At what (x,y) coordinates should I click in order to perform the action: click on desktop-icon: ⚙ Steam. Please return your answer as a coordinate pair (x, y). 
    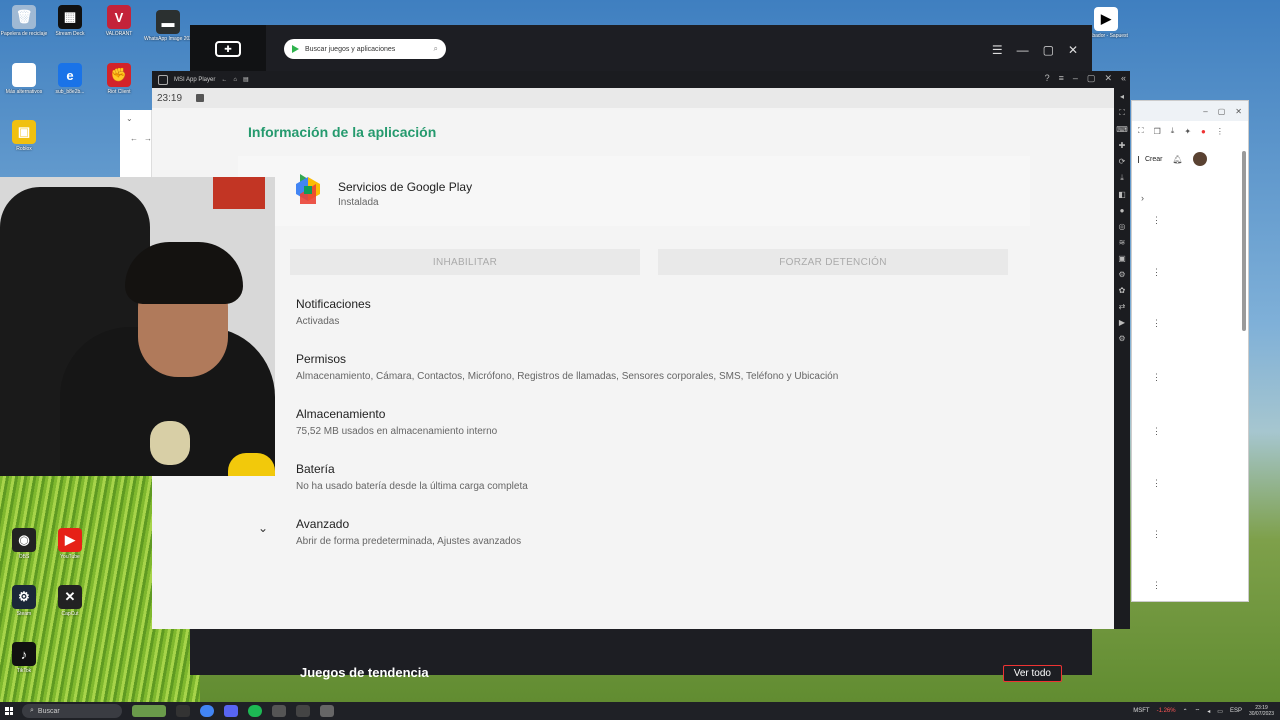
    Looking at the image, I should click on (24, 601).